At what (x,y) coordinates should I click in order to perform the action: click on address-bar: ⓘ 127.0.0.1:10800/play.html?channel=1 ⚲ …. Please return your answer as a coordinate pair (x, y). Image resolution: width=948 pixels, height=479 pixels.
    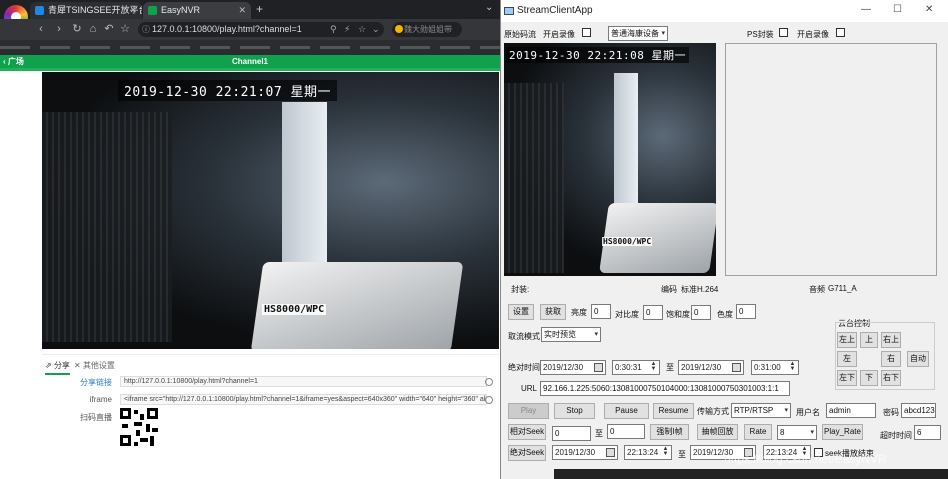
    Looking at the image, I should click on (261, 29).